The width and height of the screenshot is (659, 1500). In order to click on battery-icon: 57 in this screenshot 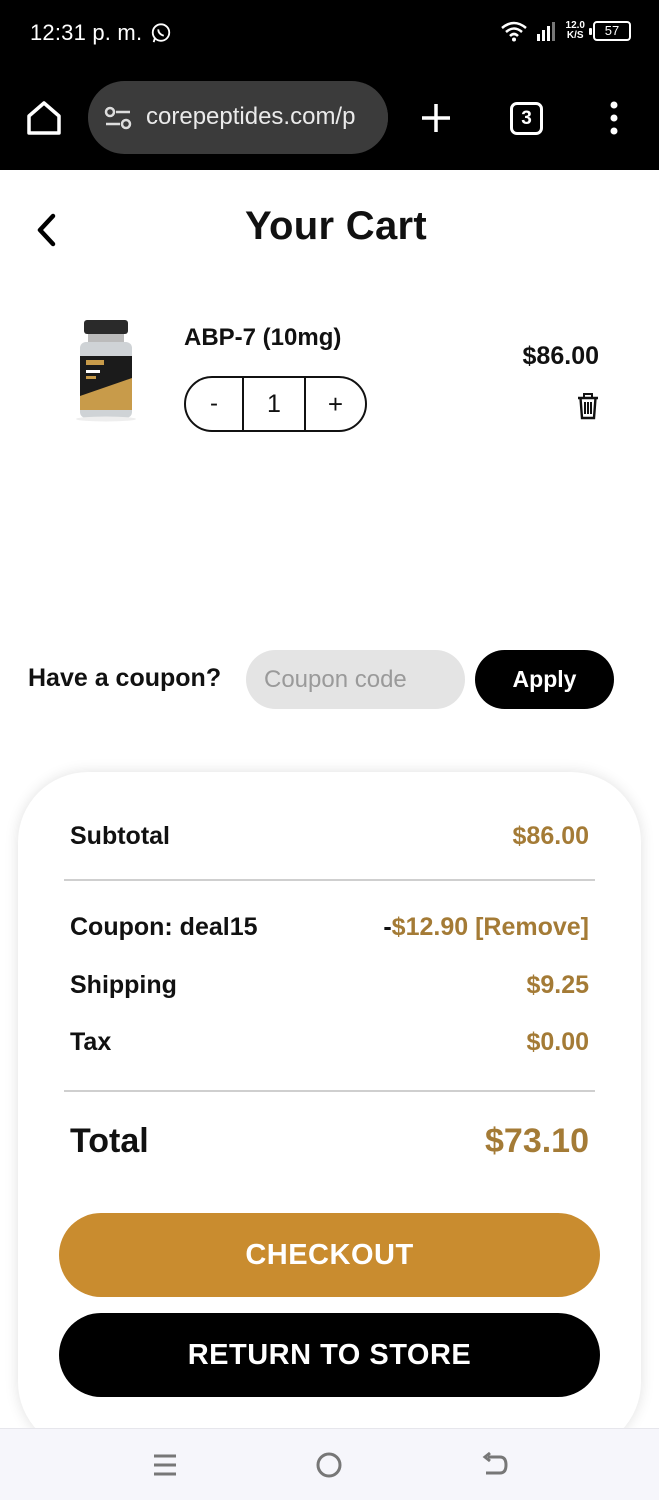, I will do `click(610, 31)`.